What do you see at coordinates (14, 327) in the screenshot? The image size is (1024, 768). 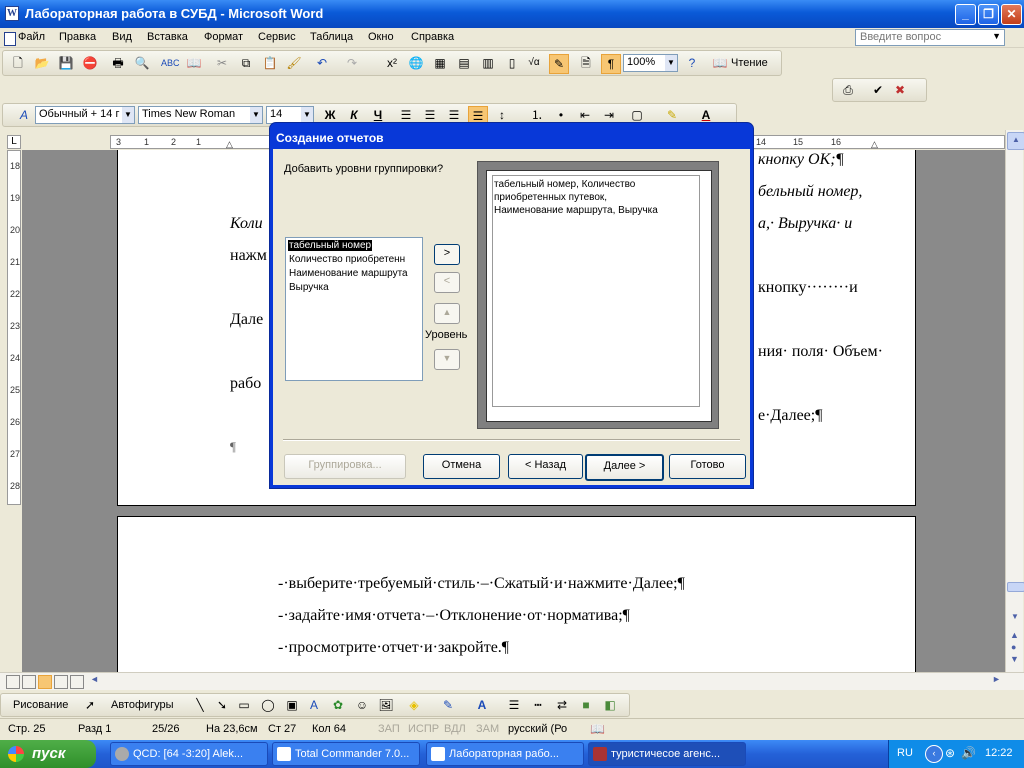 I see `vertical-ruler: 18 19 20 21 22 23 24 25 26 27 28` at bounding box center [14, 327].